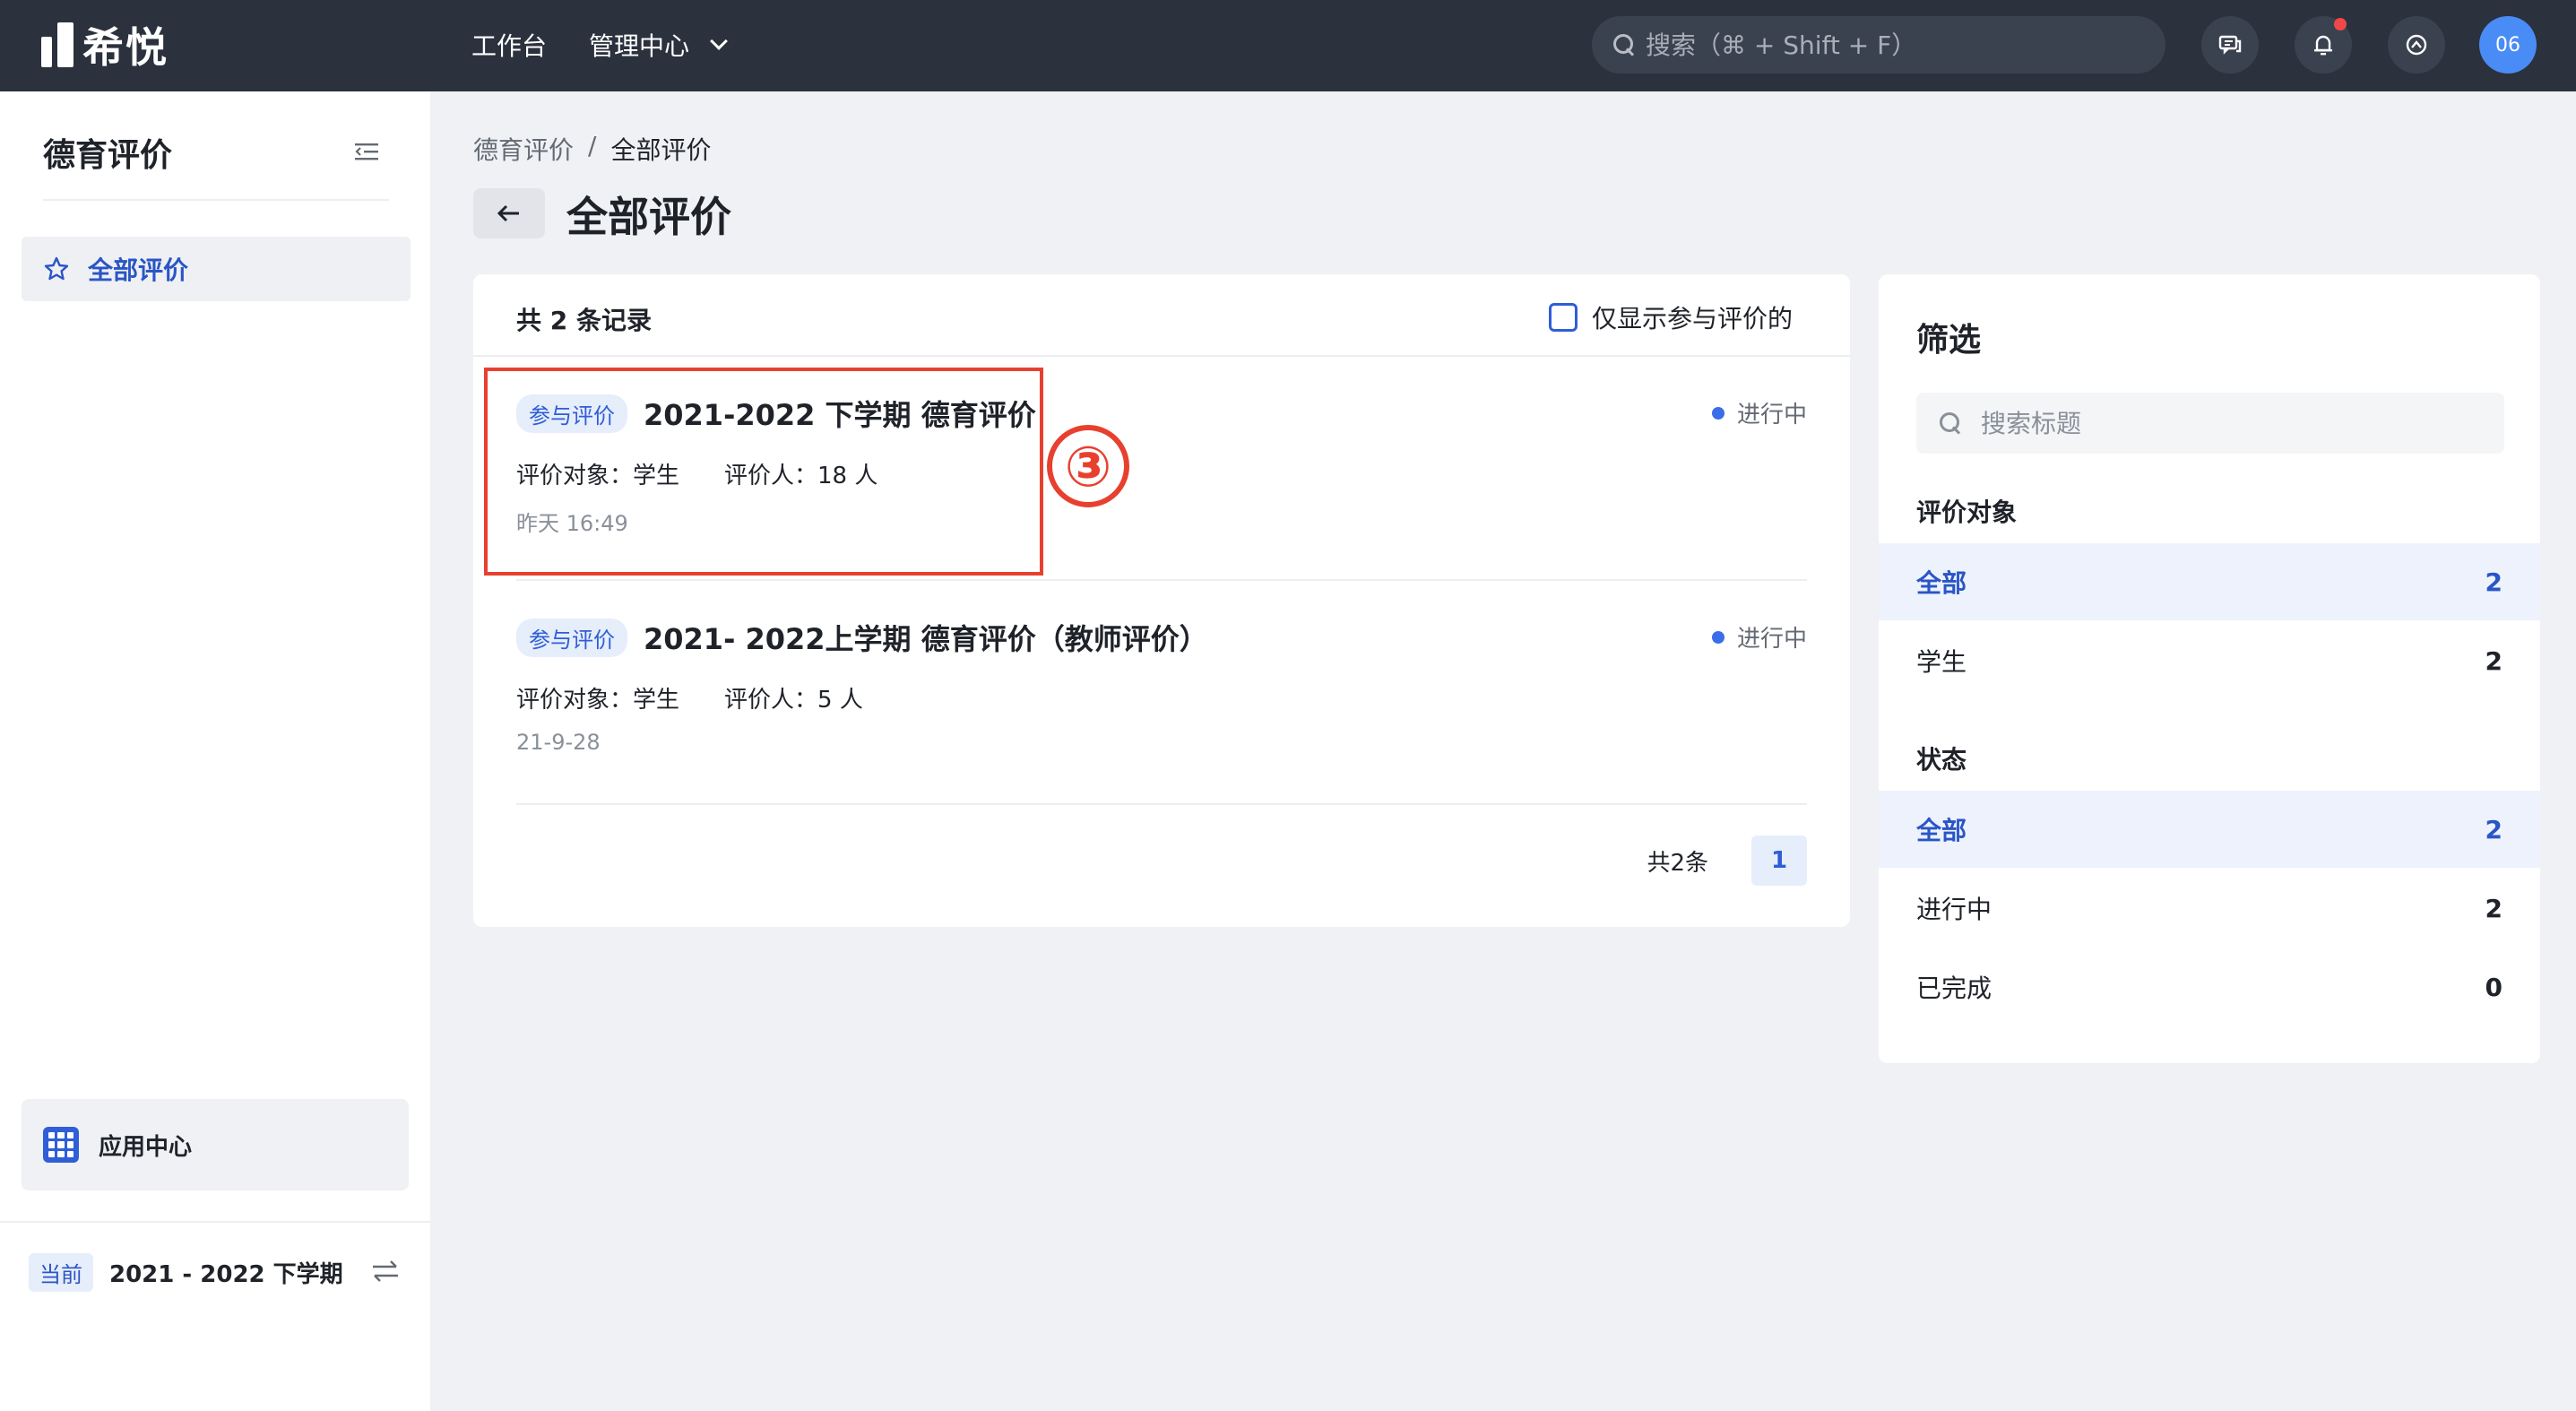 This screenshot has width=2576, height=1411. What do you see at coordinates (1954, 988) in the screenshot?
I see `filter-option-label: 已完成` at bounding box center [1954, 988].